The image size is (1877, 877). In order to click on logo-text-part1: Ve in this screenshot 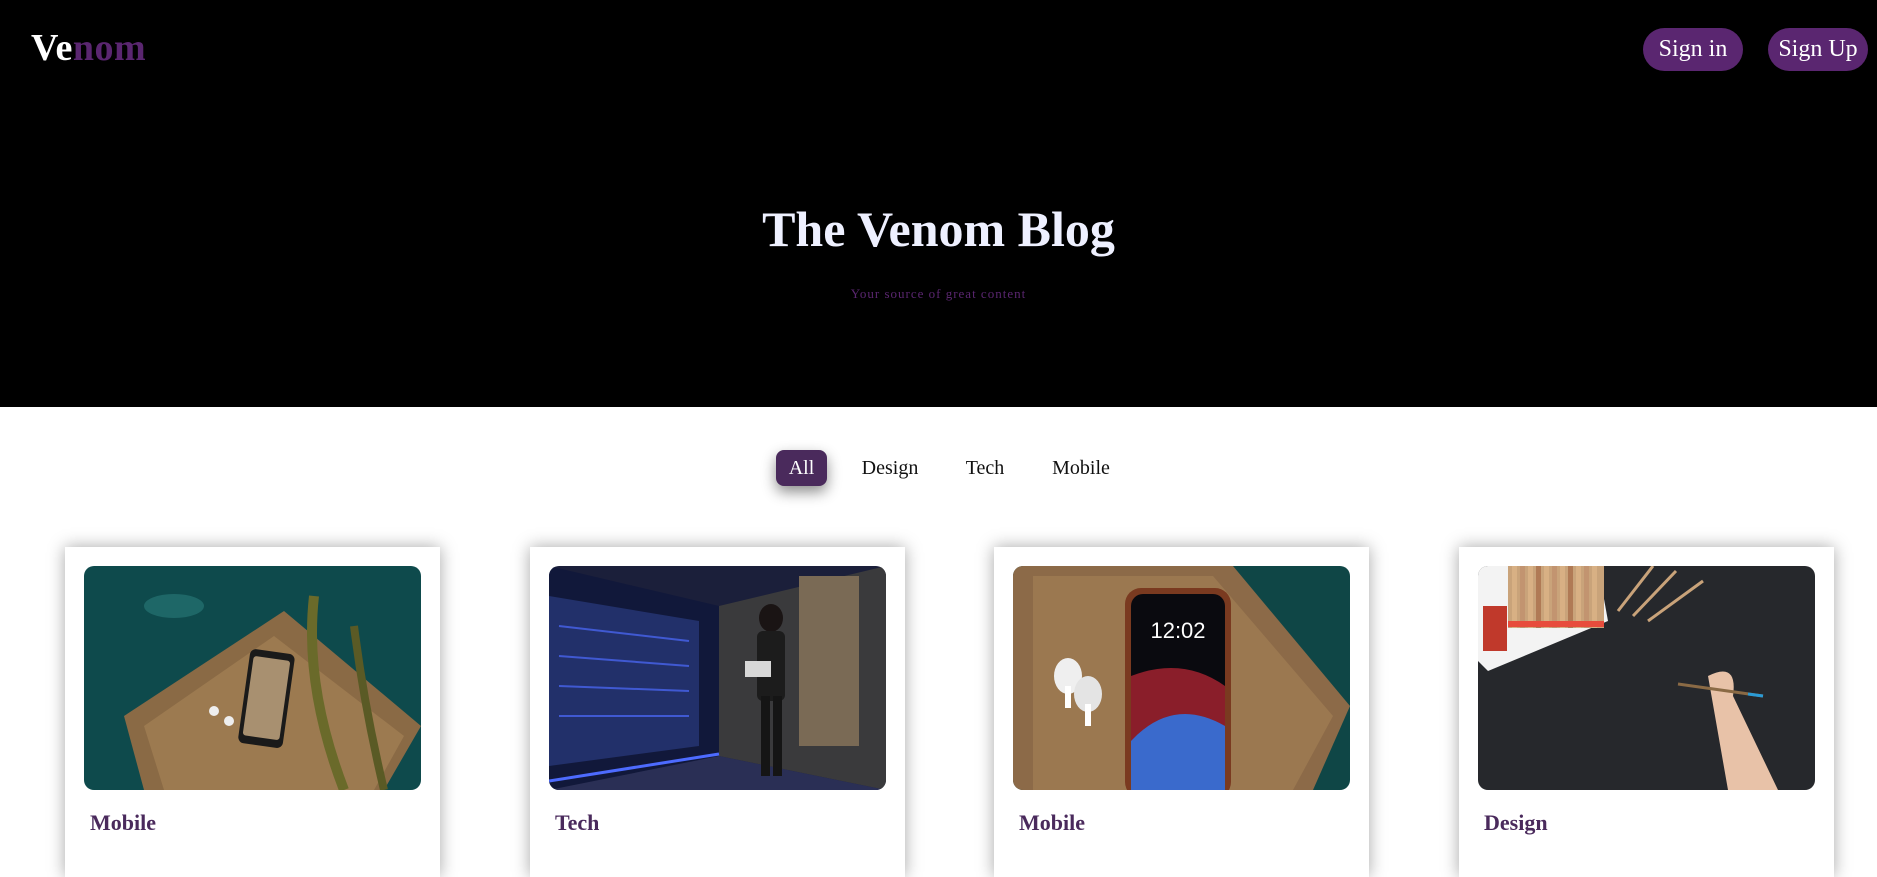, I will do `click(52, 48)`.